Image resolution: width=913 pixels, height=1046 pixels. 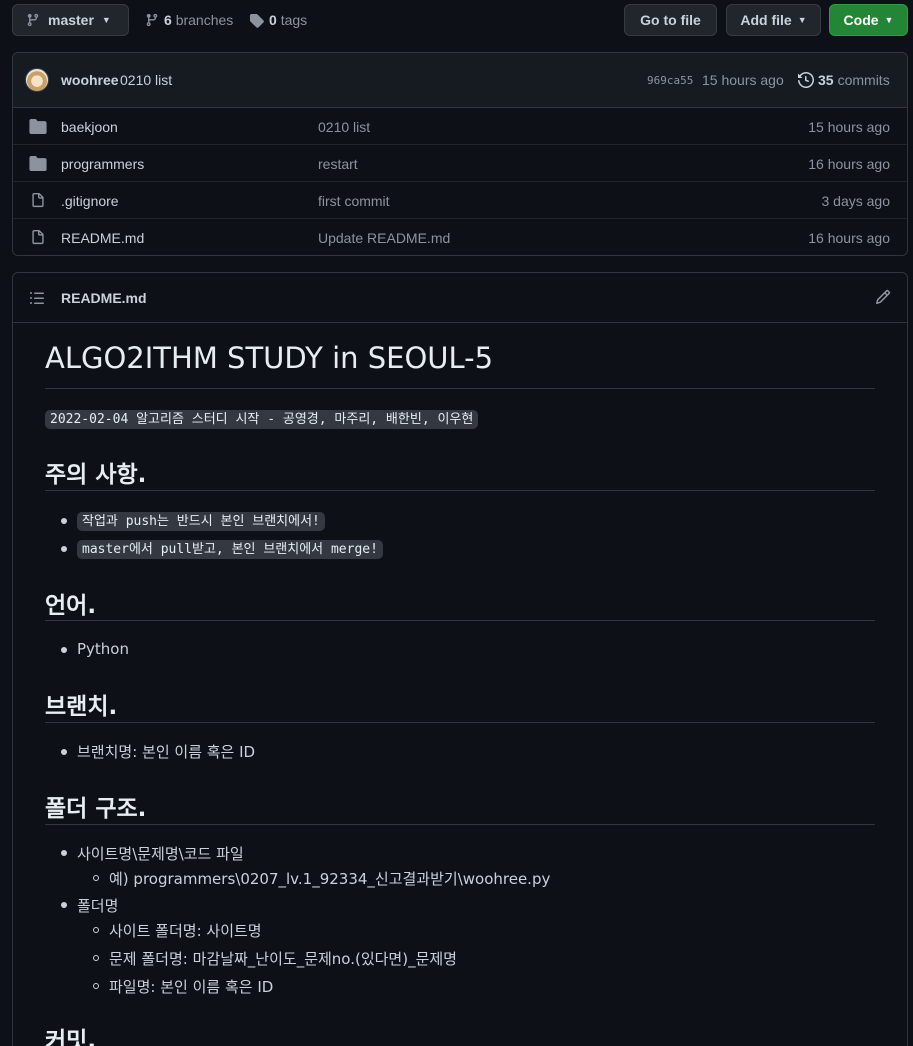 I want to click on list-item: 사이트명\문제명\코드 파일, so click(x=160, y=854).